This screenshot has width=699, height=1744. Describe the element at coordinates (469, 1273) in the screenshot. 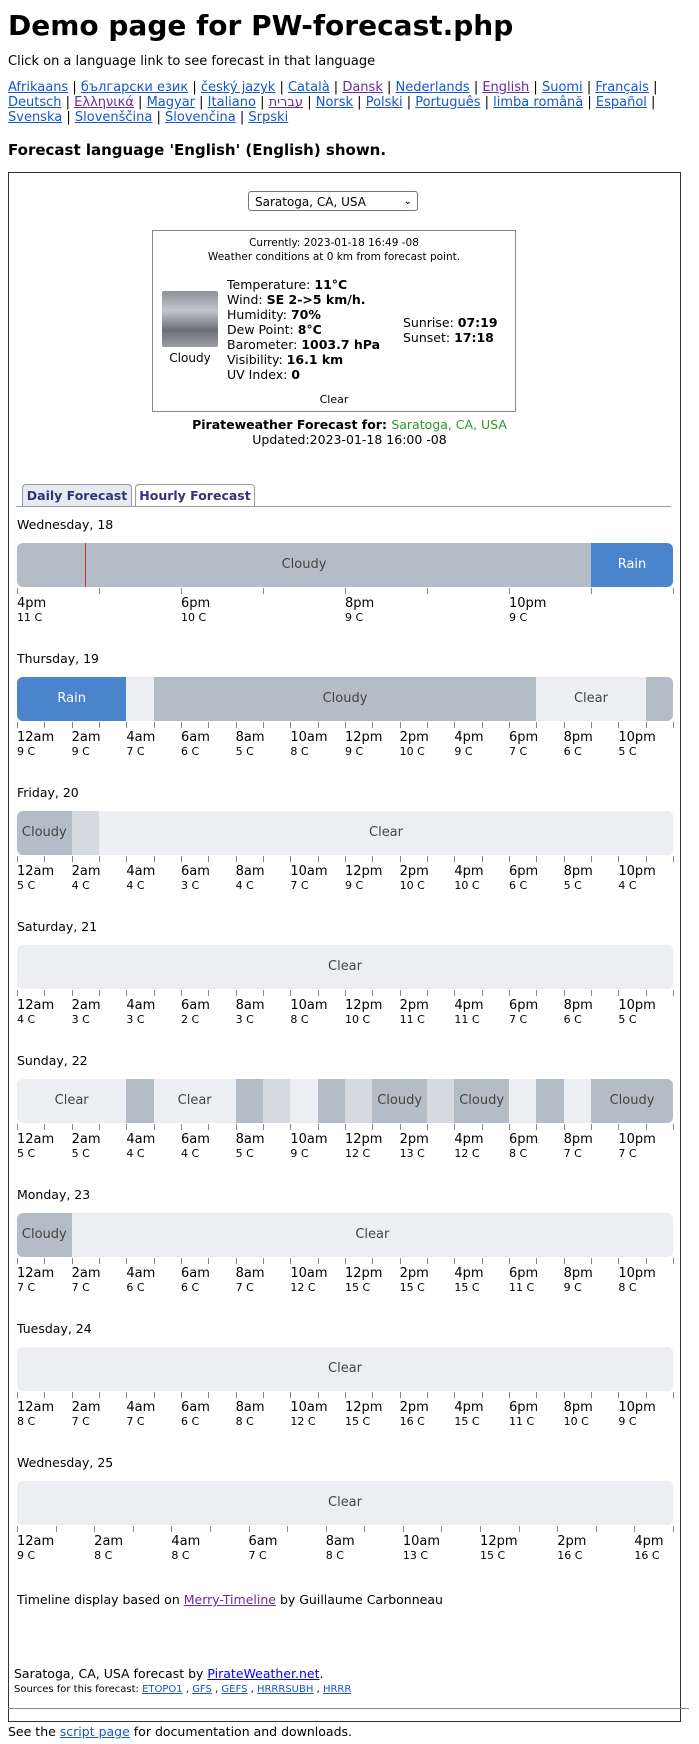

I see `hour-label: 4pm` at that location.